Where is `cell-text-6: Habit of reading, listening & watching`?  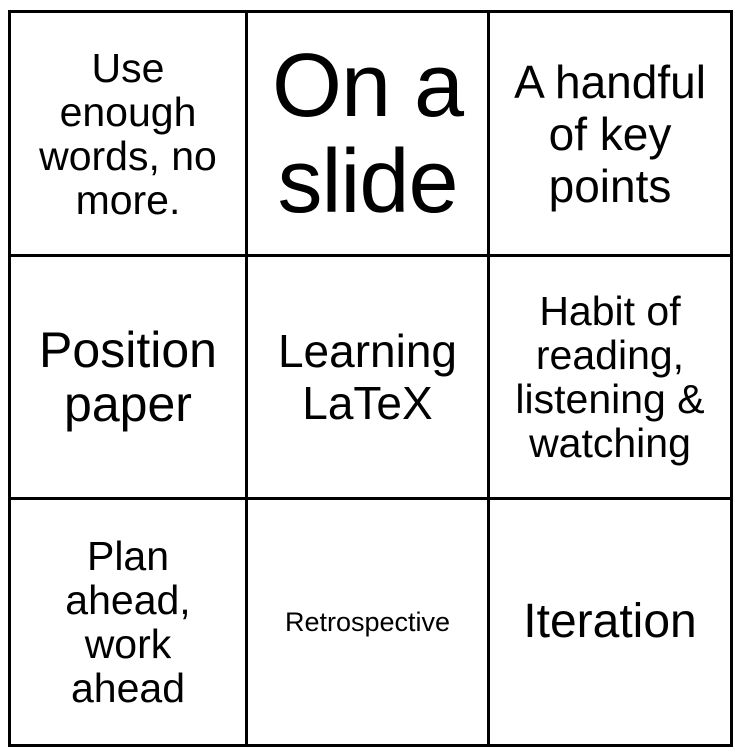 cell-text-6: Habit of reading, listening & watching is located at coordinates (610, 377).